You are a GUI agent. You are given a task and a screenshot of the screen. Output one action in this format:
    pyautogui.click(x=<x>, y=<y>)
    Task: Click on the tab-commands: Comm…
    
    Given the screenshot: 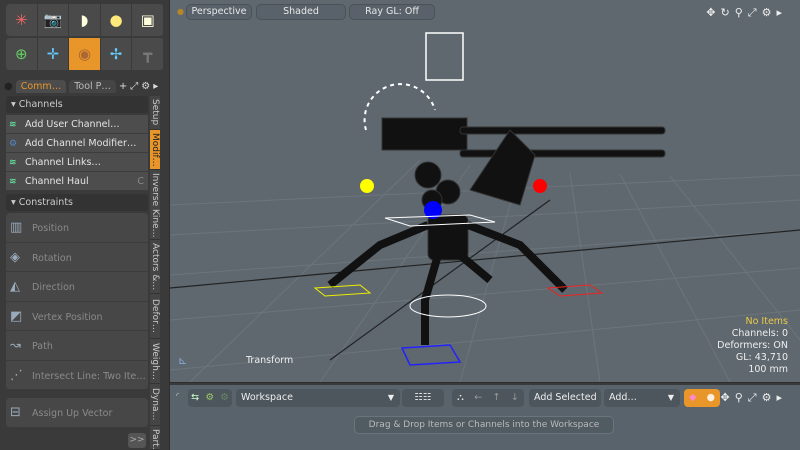 What is the action you would take?
    pyautogui.click(x=41, y=86)
    